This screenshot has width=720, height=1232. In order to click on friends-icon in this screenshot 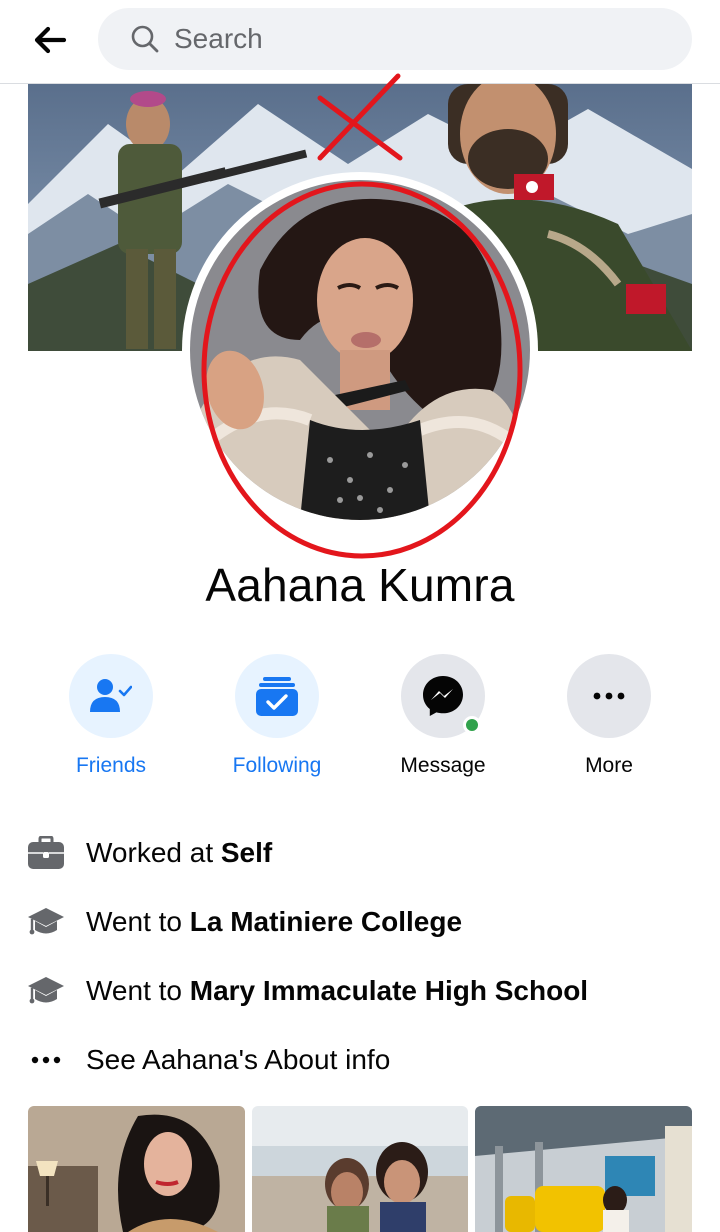, I will do `click(111, 695)`.